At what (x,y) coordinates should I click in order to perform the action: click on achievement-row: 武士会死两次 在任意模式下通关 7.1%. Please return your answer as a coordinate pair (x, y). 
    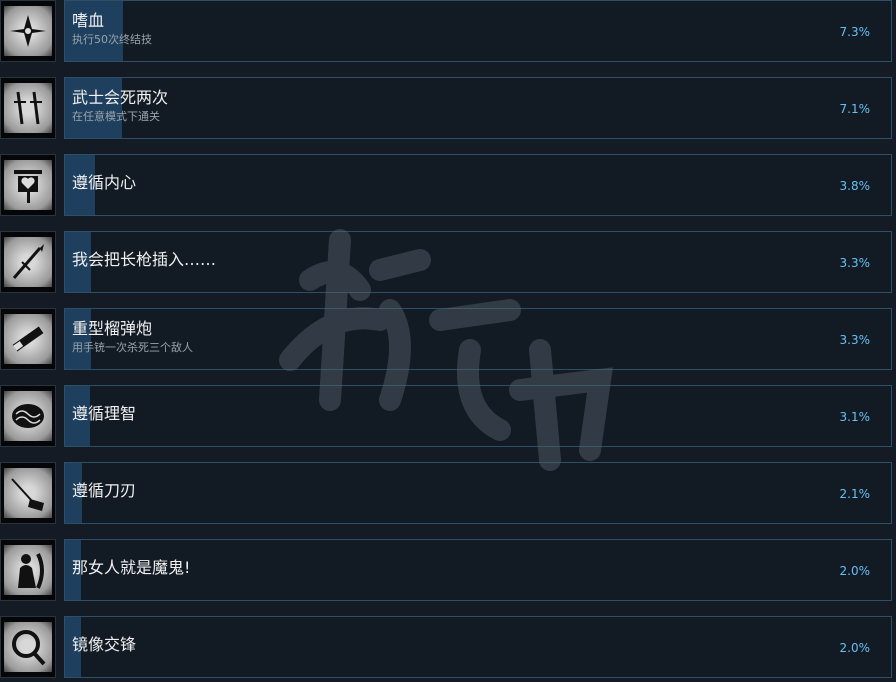
    Looking at the image, I should click on (448, 101).